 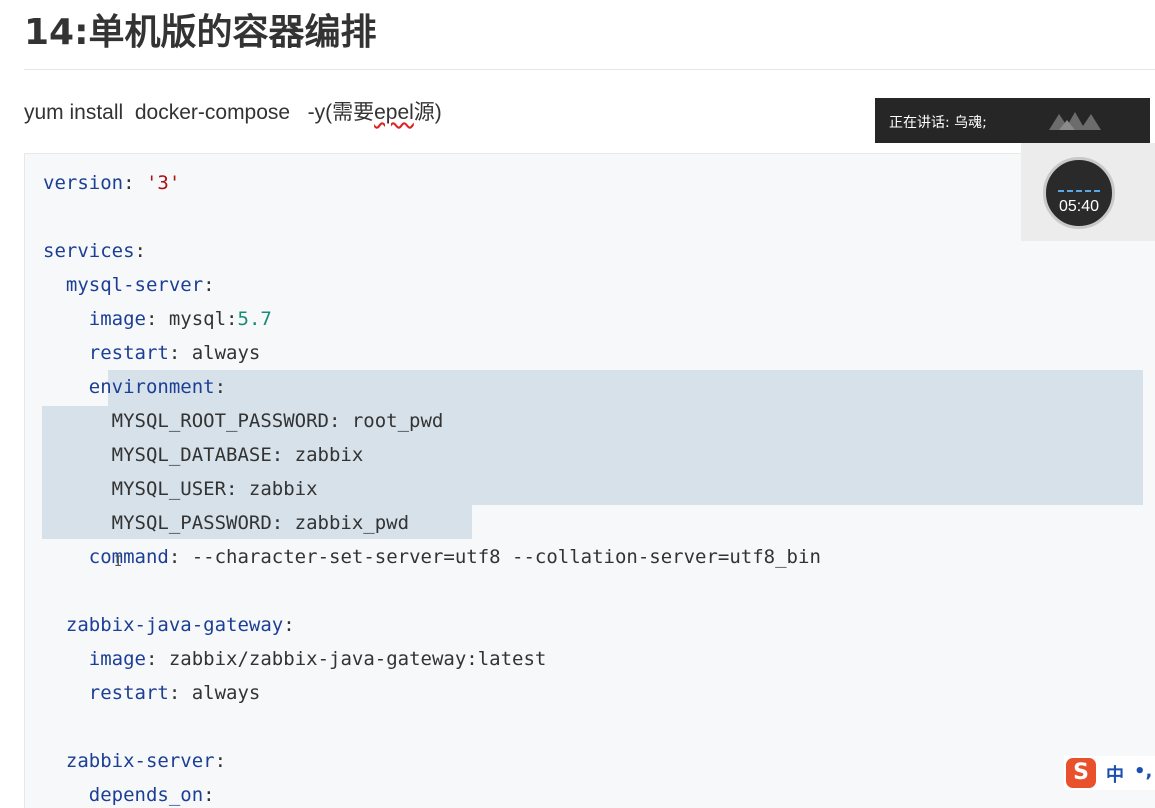 I want to click on recording-timer-panel: 05:40, so click(x=1088, y=192).